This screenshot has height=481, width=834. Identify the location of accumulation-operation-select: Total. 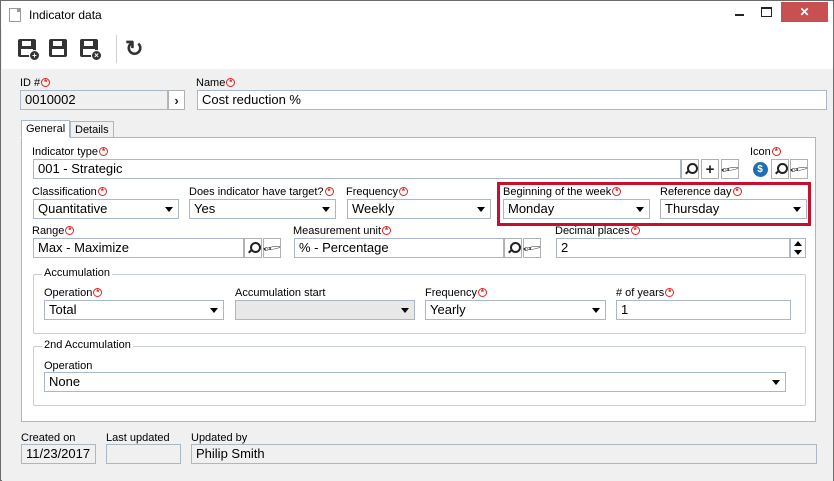
(134, 310).